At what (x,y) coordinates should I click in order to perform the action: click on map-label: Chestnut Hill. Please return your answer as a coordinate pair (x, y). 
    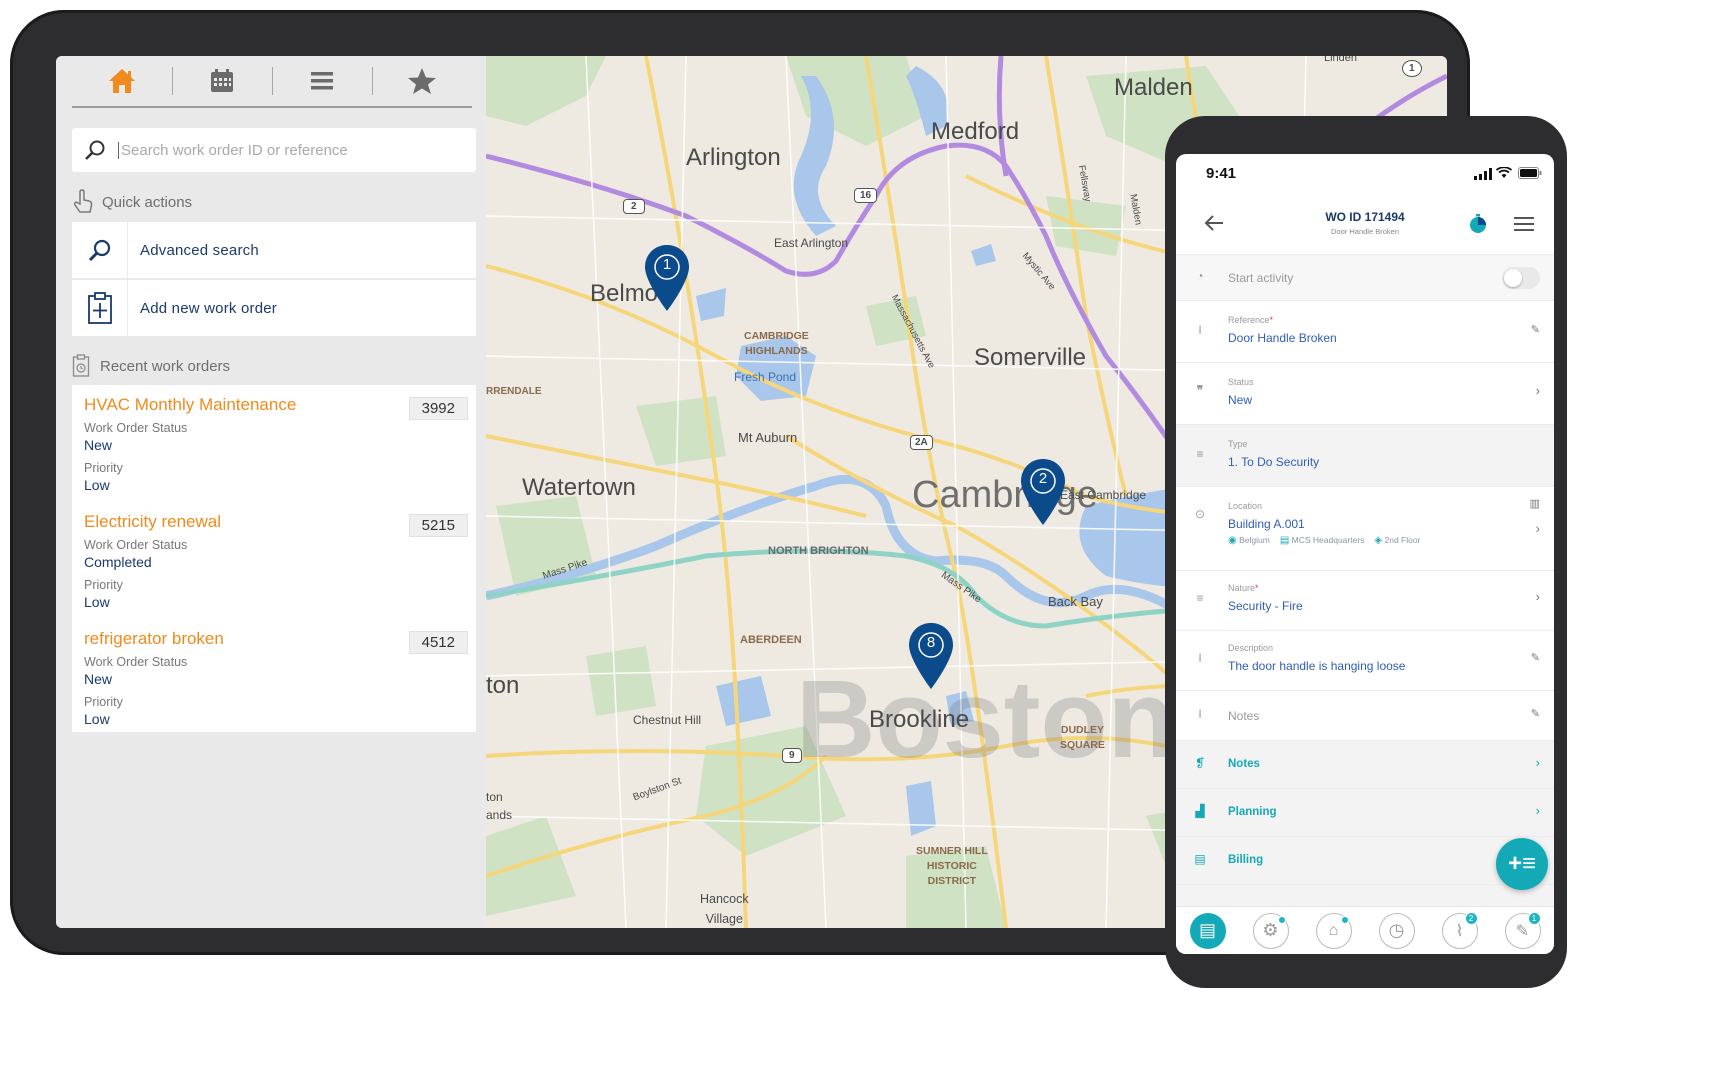
    Looking at the image, I should click on (667, 720).